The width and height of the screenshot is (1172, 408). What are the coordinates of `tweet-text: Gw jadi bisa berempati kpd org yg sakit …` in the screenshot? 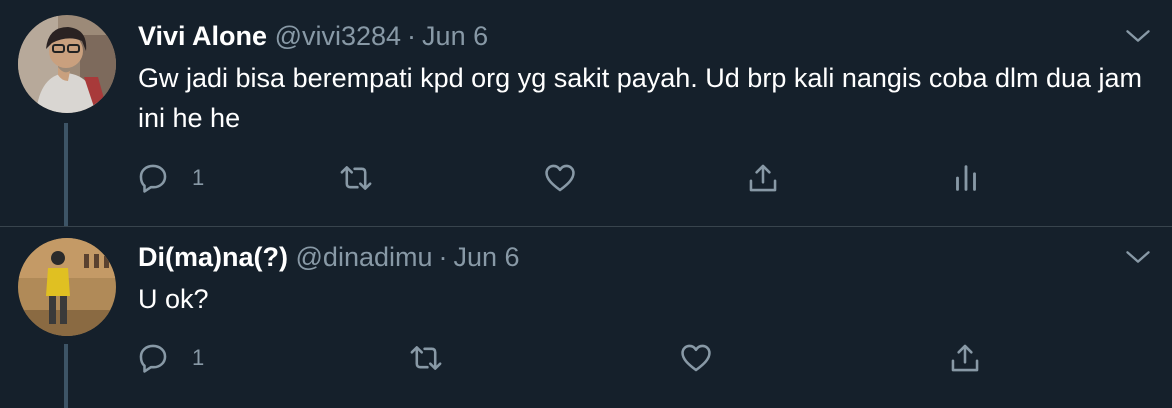 It's located at (640, 98).